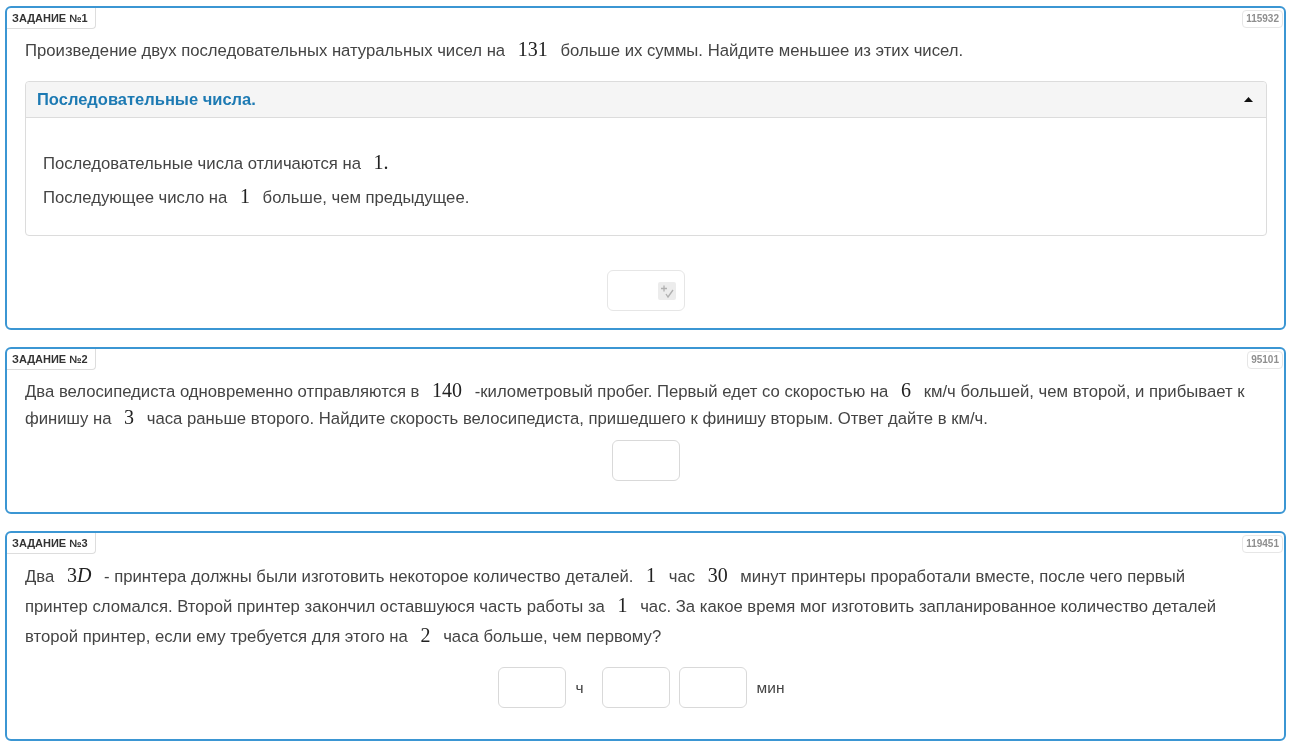  I want to click on hint-header: Последовательные числа., so click(646, 100).